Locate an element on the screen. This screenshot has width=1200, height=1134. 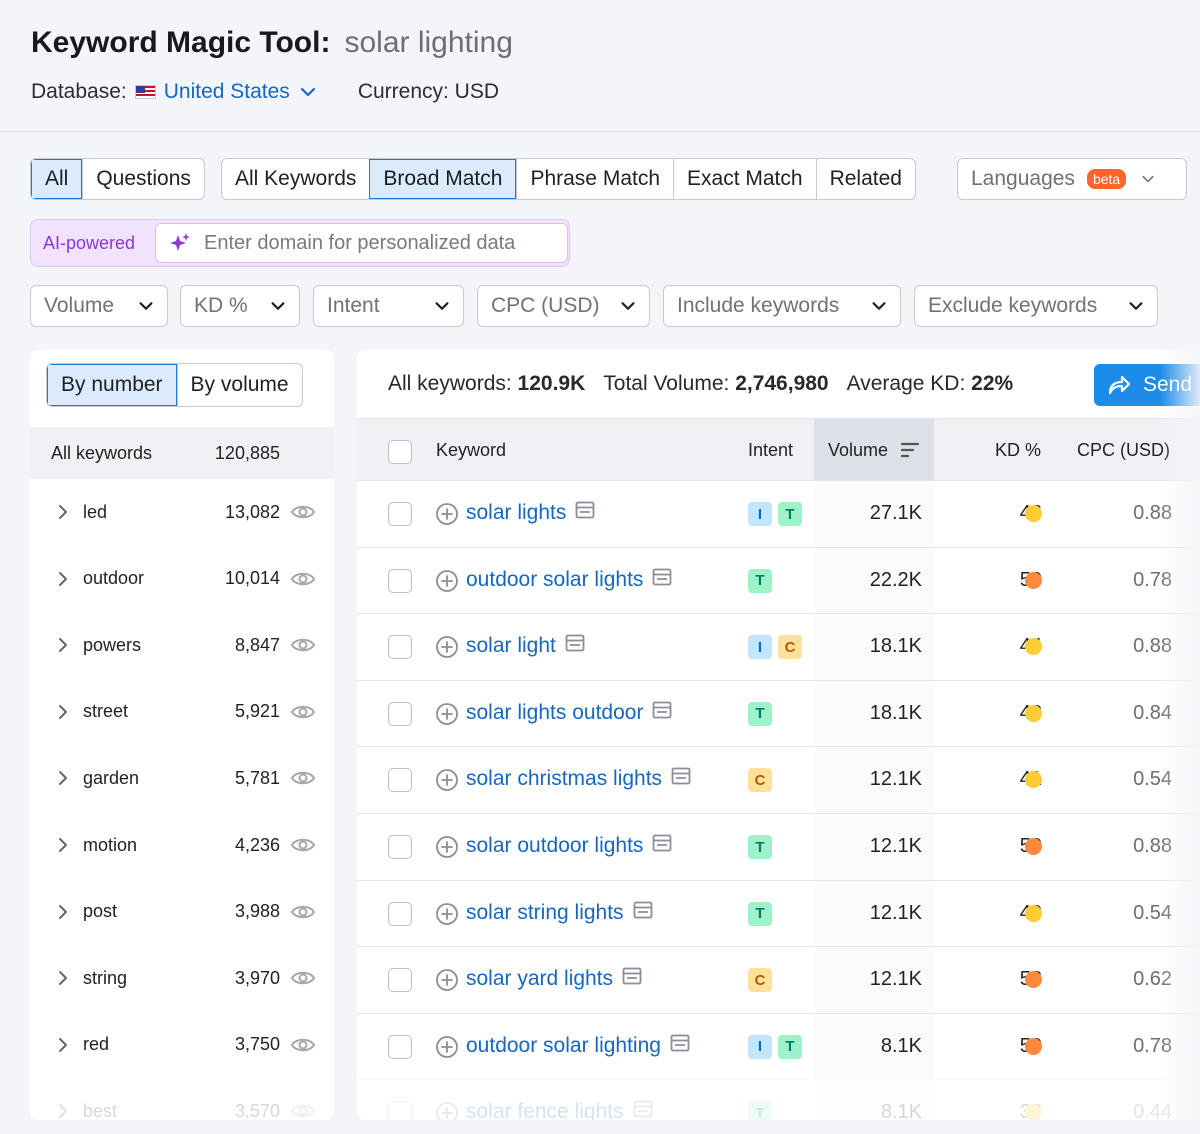
tab-broad-match: Broad Match is located at coordinates (443, 179).